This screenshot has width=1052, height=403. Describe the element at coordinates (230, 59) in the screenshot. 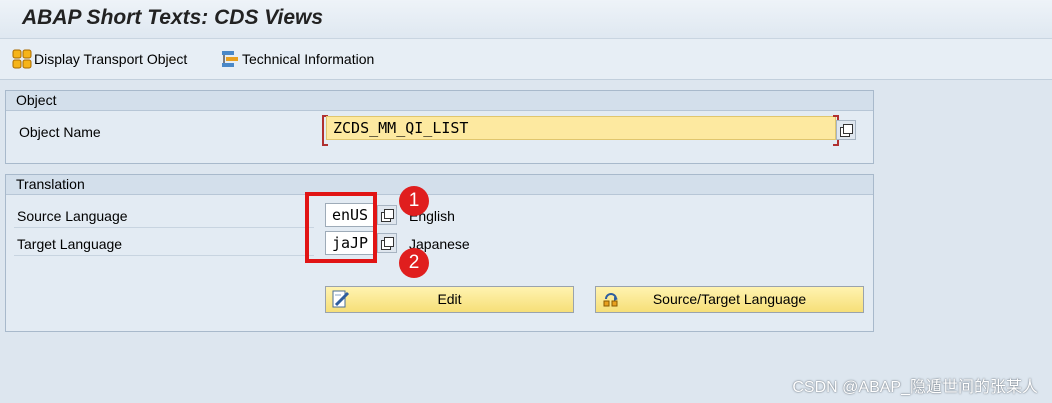

I see `technical-info-icon` at that location.